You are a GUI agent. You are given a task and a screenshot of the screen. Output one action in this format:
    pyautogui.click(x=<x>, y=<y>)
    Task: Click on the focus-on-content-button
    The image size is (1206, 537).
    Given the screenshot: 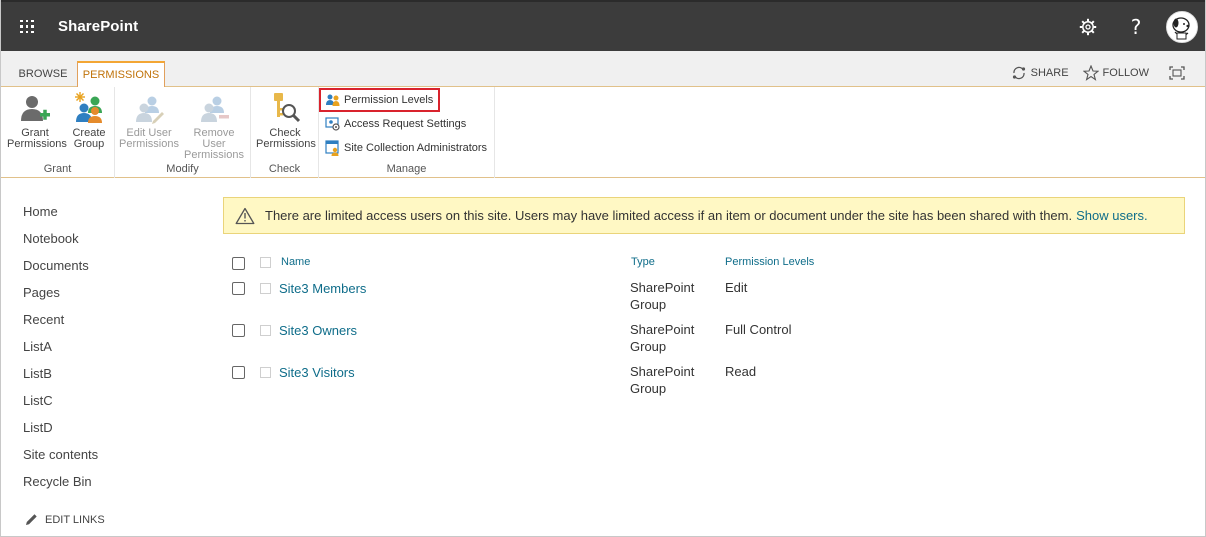 What is the action you would take?
    pyautogui.click(x=1179, y=73)
    